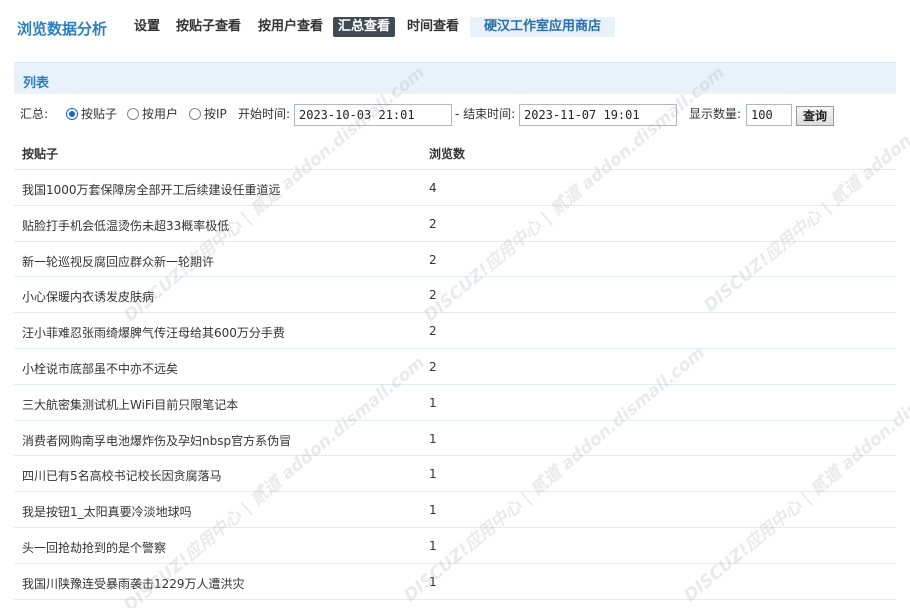  Describe the element at coordinates (433, 27) in the screenshot. I see `nav-by-time: 时间查看` at that location.